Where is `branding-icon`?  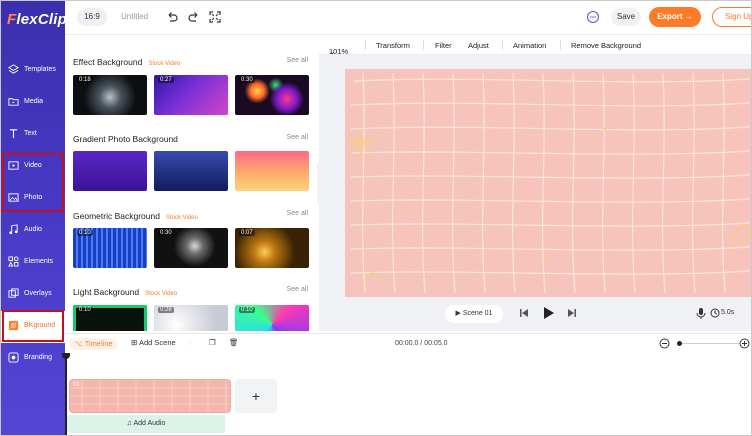 branding-icon is located at coordinates (13, 357).